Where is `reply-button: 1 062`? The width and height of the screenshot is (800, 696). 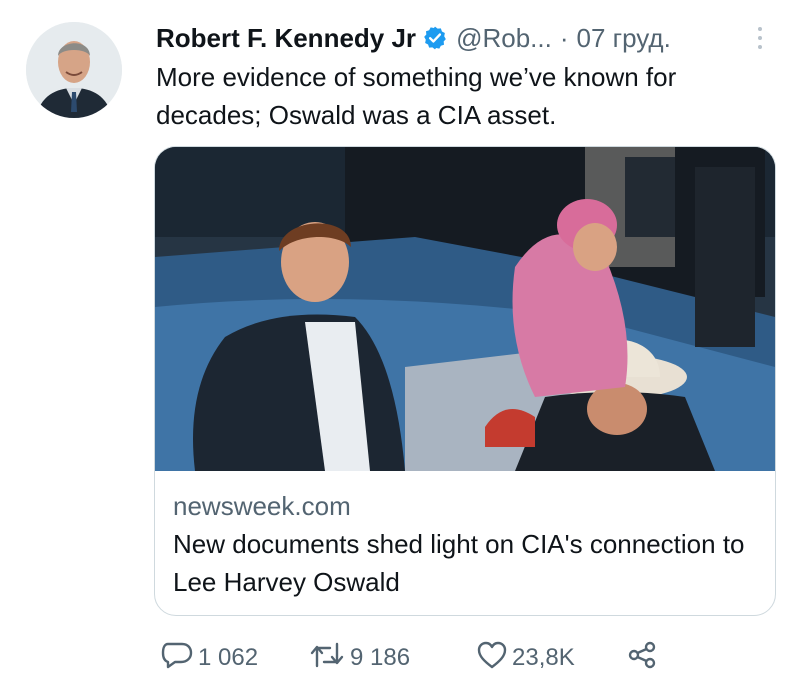
reply-button: 1 062 is located at coordinates (234, 658).